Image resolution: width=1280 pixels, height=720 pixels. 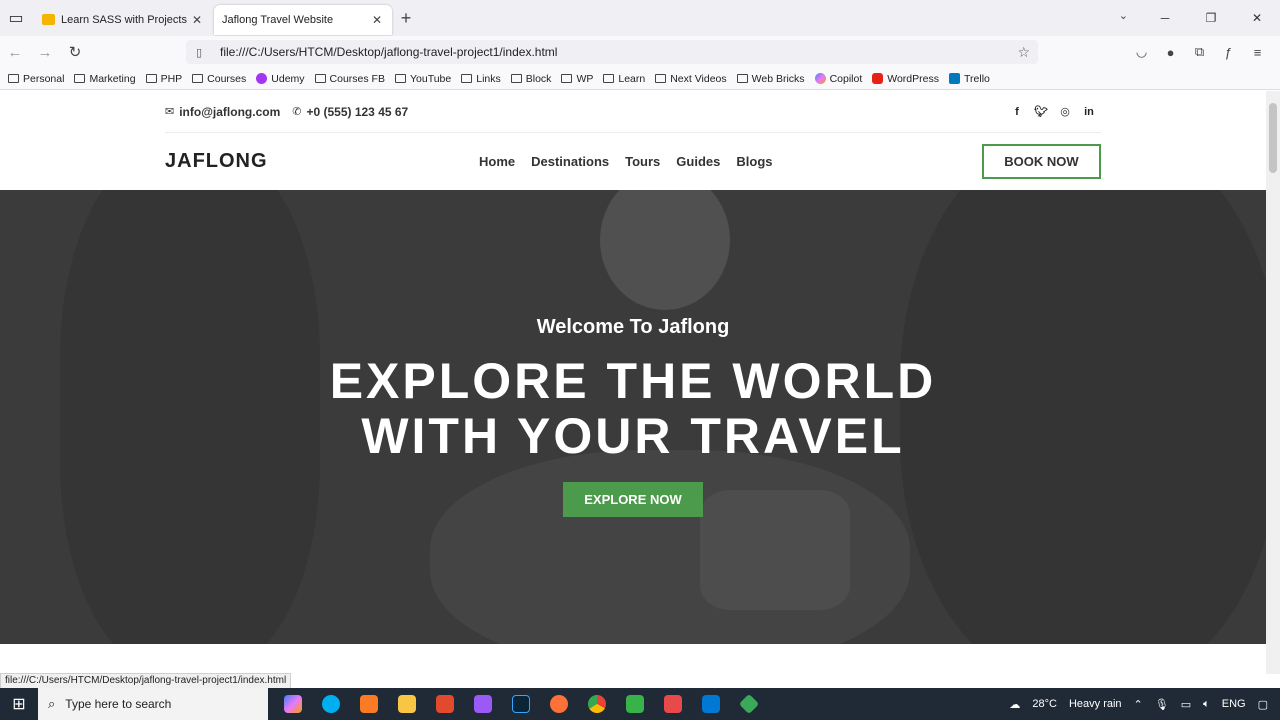 What do you see at coordinates (303, 19) in the screenshot?
I see `tab-jaflong: Jaflong Travel Website ✕` at bounding box center [303, 19].